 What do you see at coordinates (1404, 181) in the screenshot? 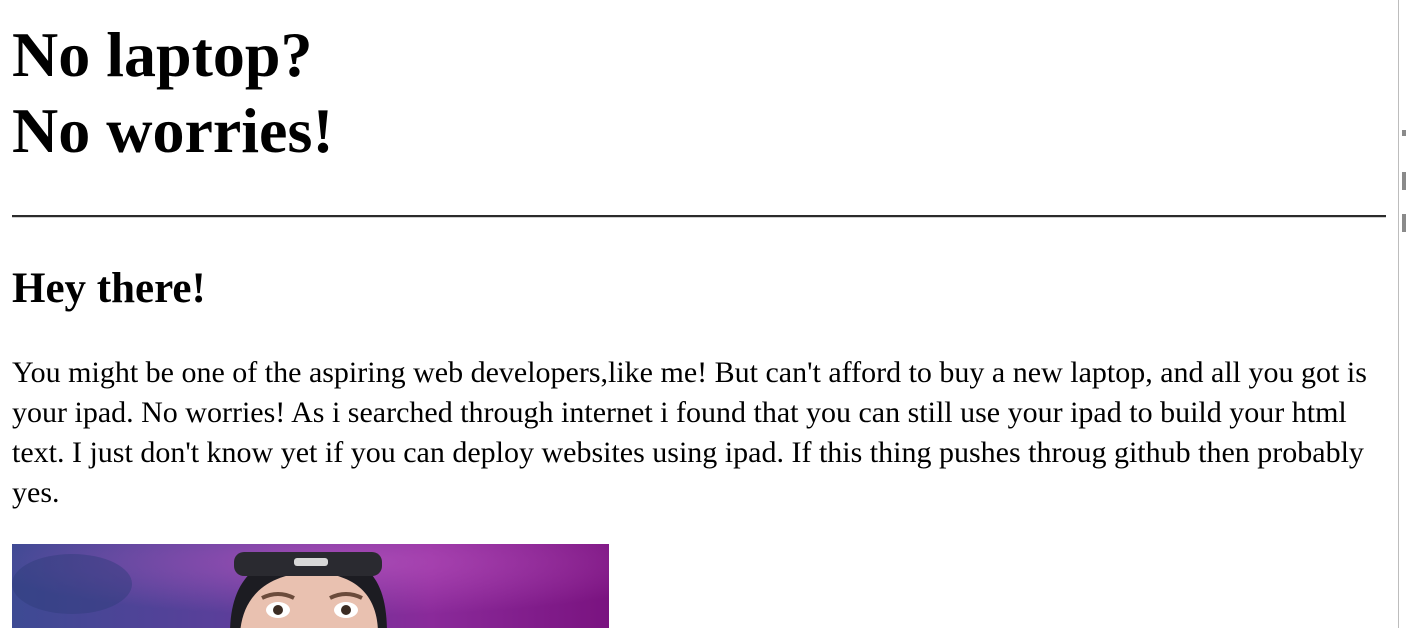
I see `scroll-marker-middle` at bounding box center [1404, 181].